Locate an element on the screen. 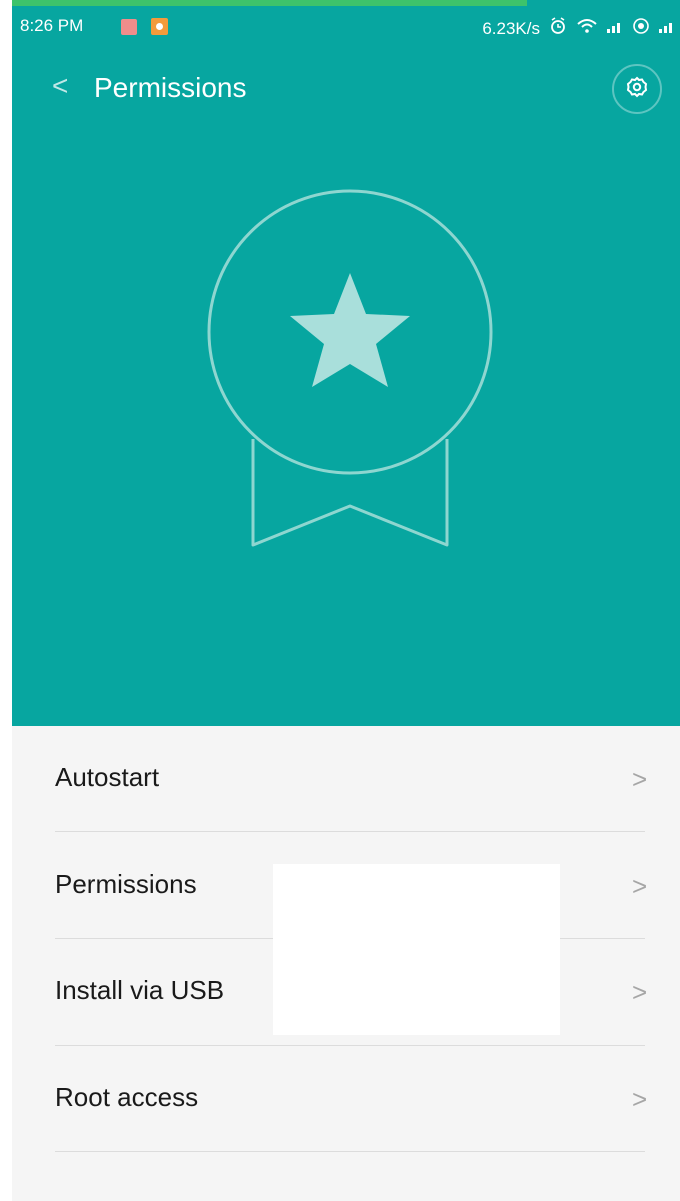 This screenshot has height=1201, width=680. wifi-icon is located at coordinates (587, 28).